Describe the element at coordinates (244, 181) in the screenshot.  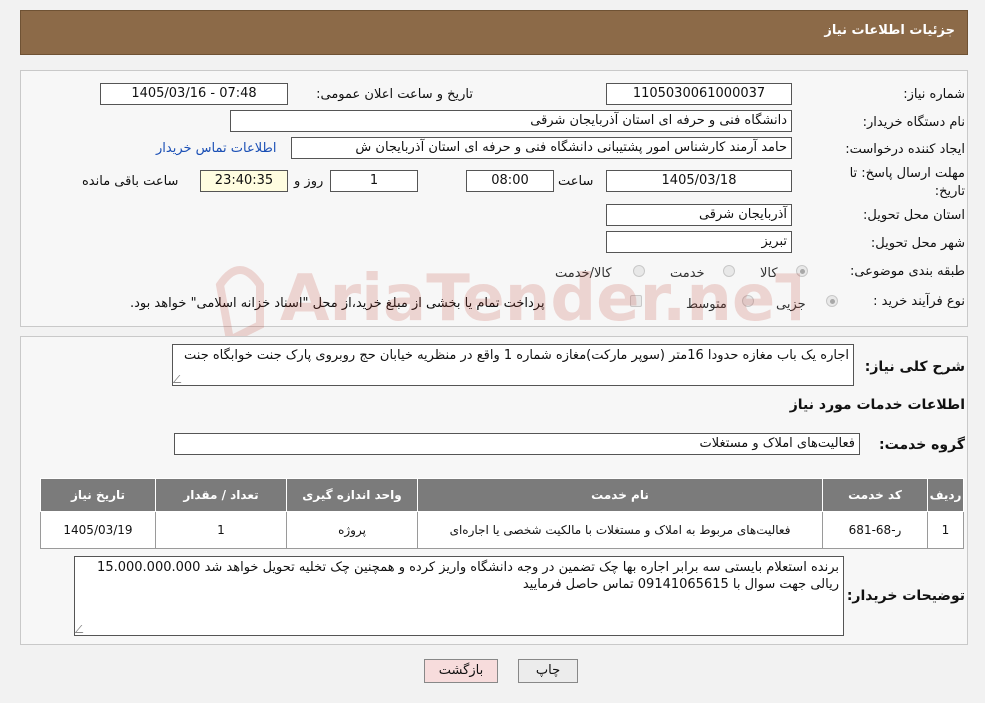
I see `remaining-time-field: 23:40:35` at that location.